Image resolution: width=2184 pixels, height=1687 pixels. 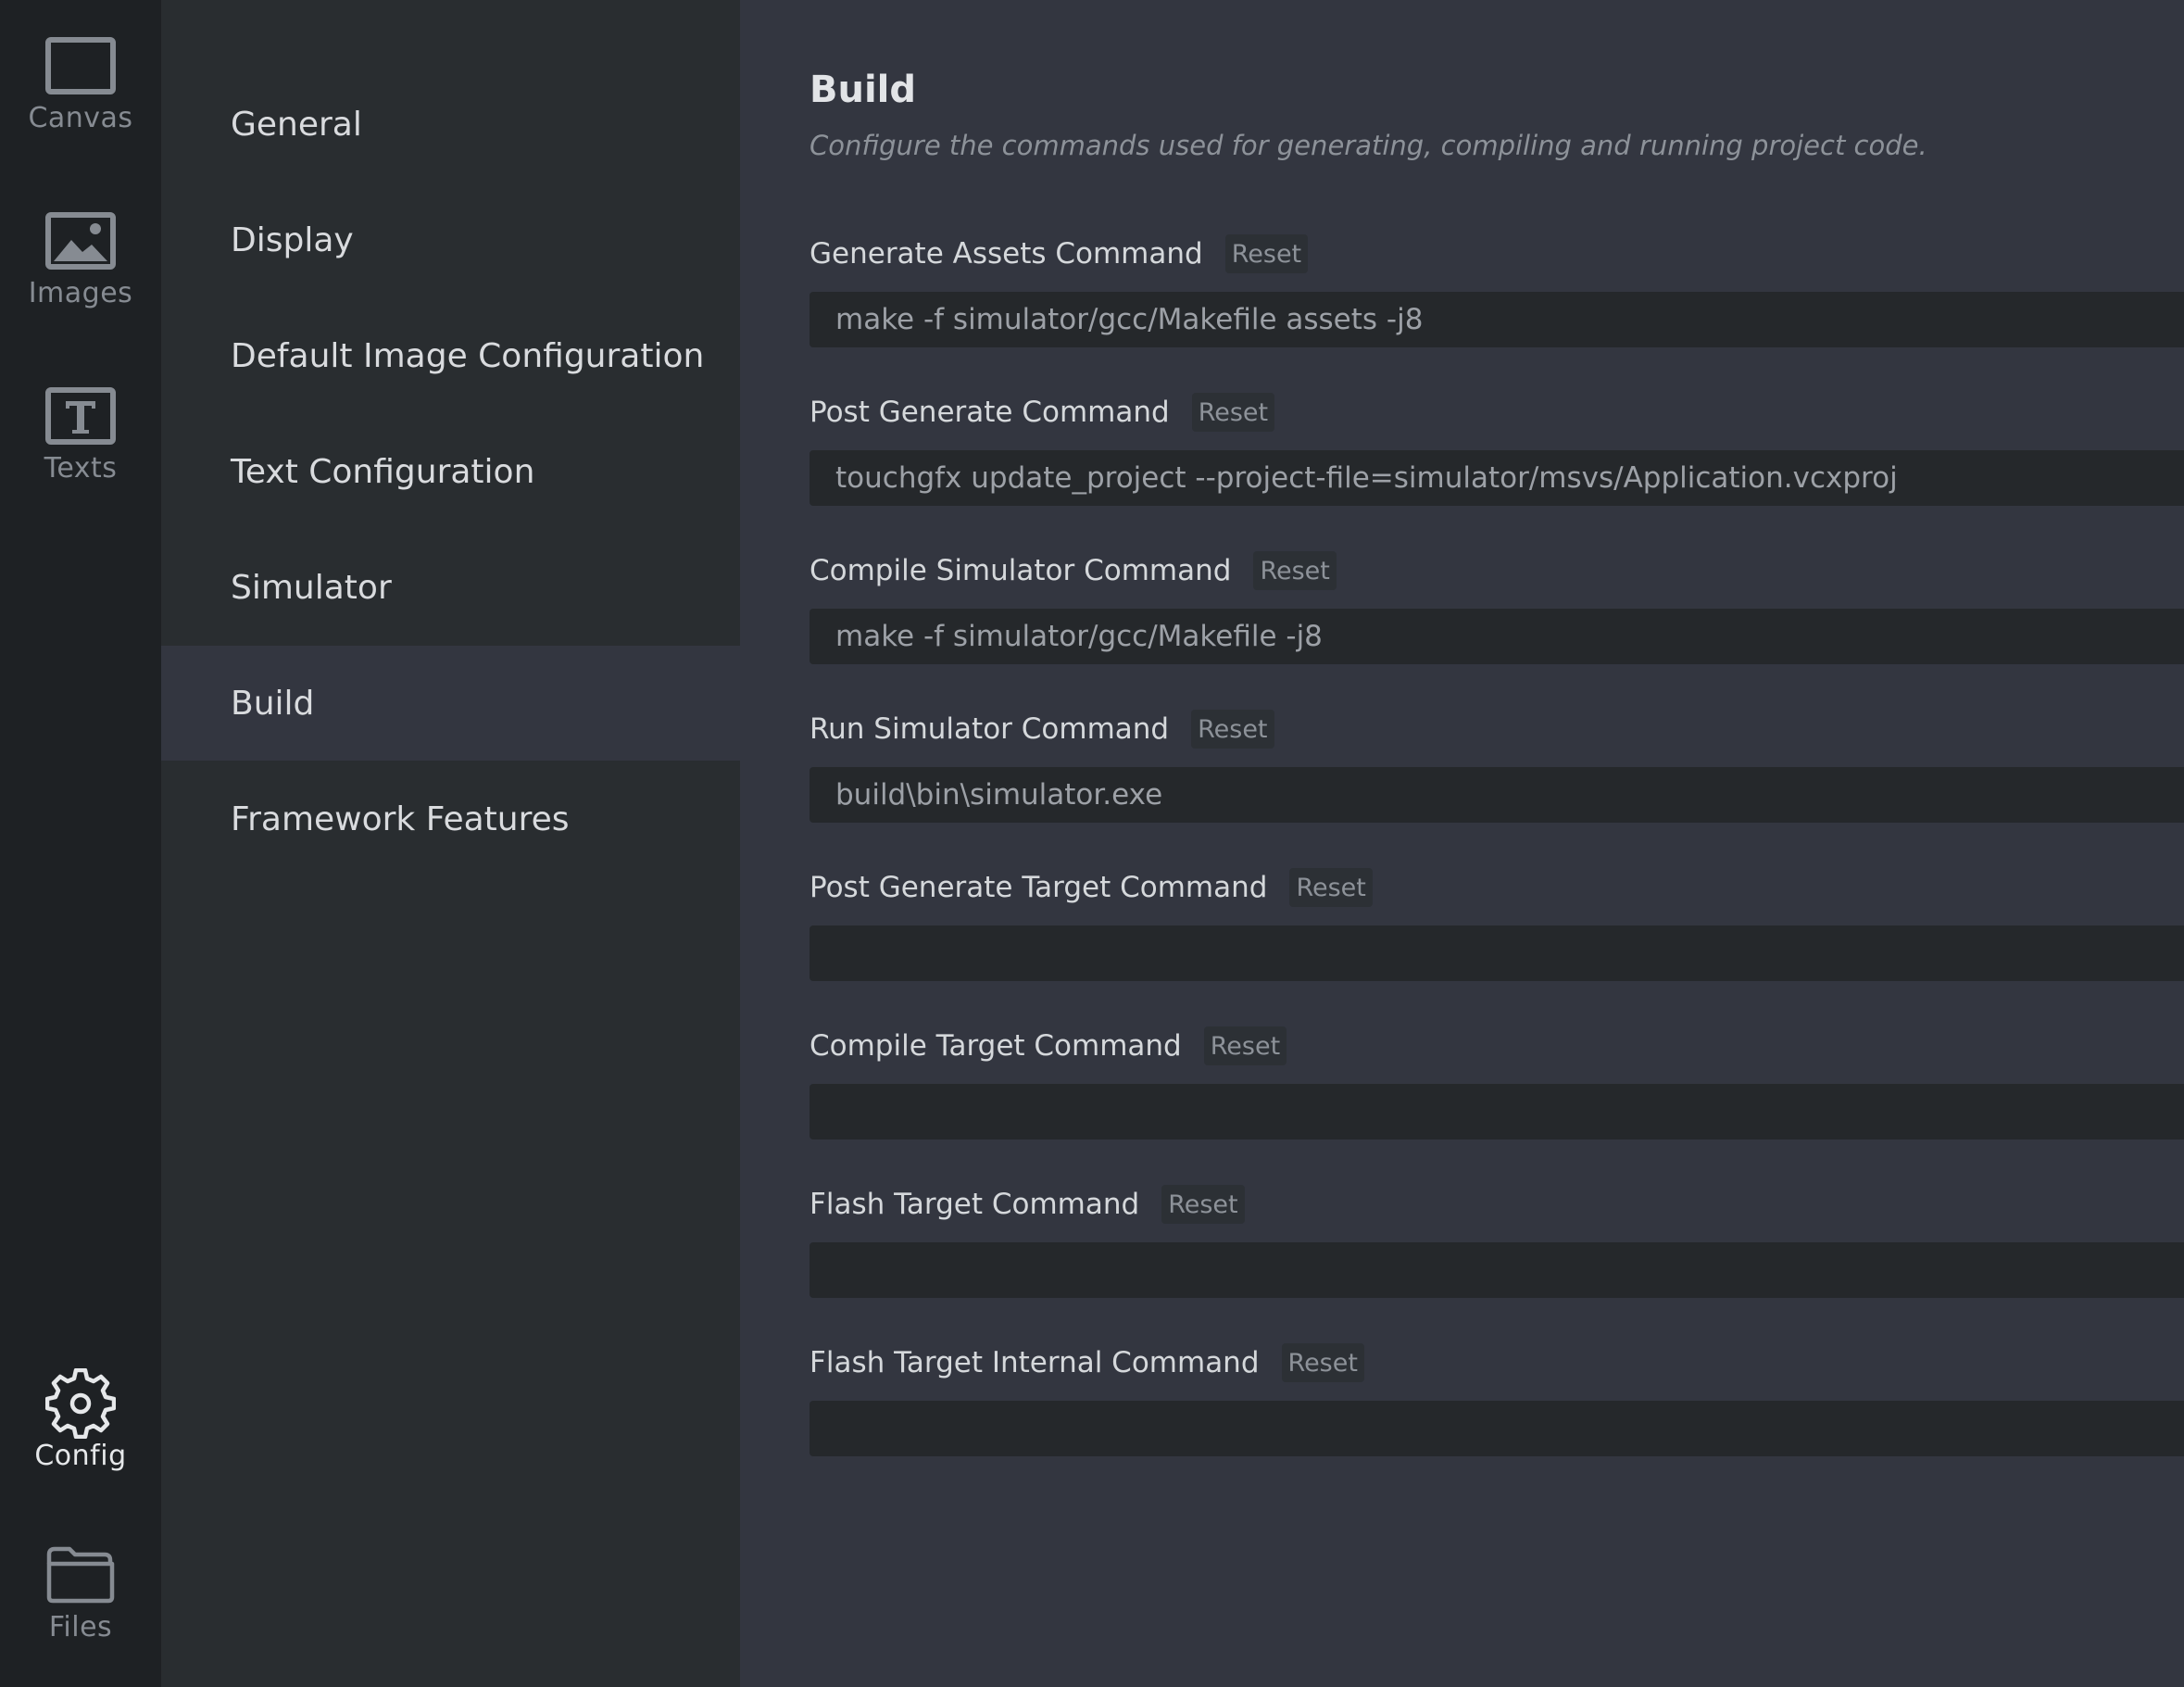 What do you see at coordinates (863, 90) in the screenshot?
I see `page-title: Build` at bounding box center [863, 90].